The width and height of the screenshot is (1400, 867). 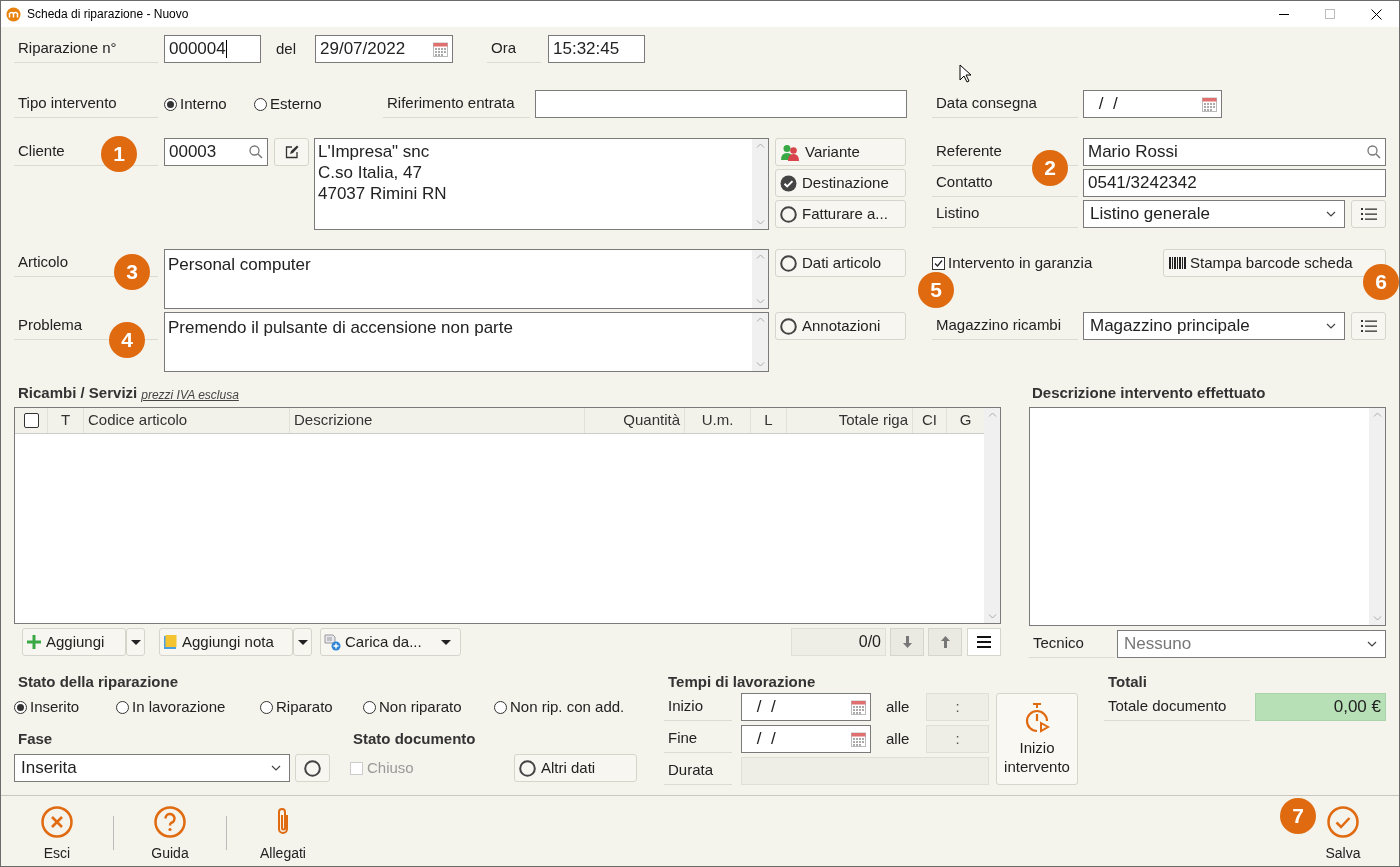 What do you see at coordinates (849, 420) in the screenshot?
I see `column-header: Totale riga` at bounding box center [849, 420].